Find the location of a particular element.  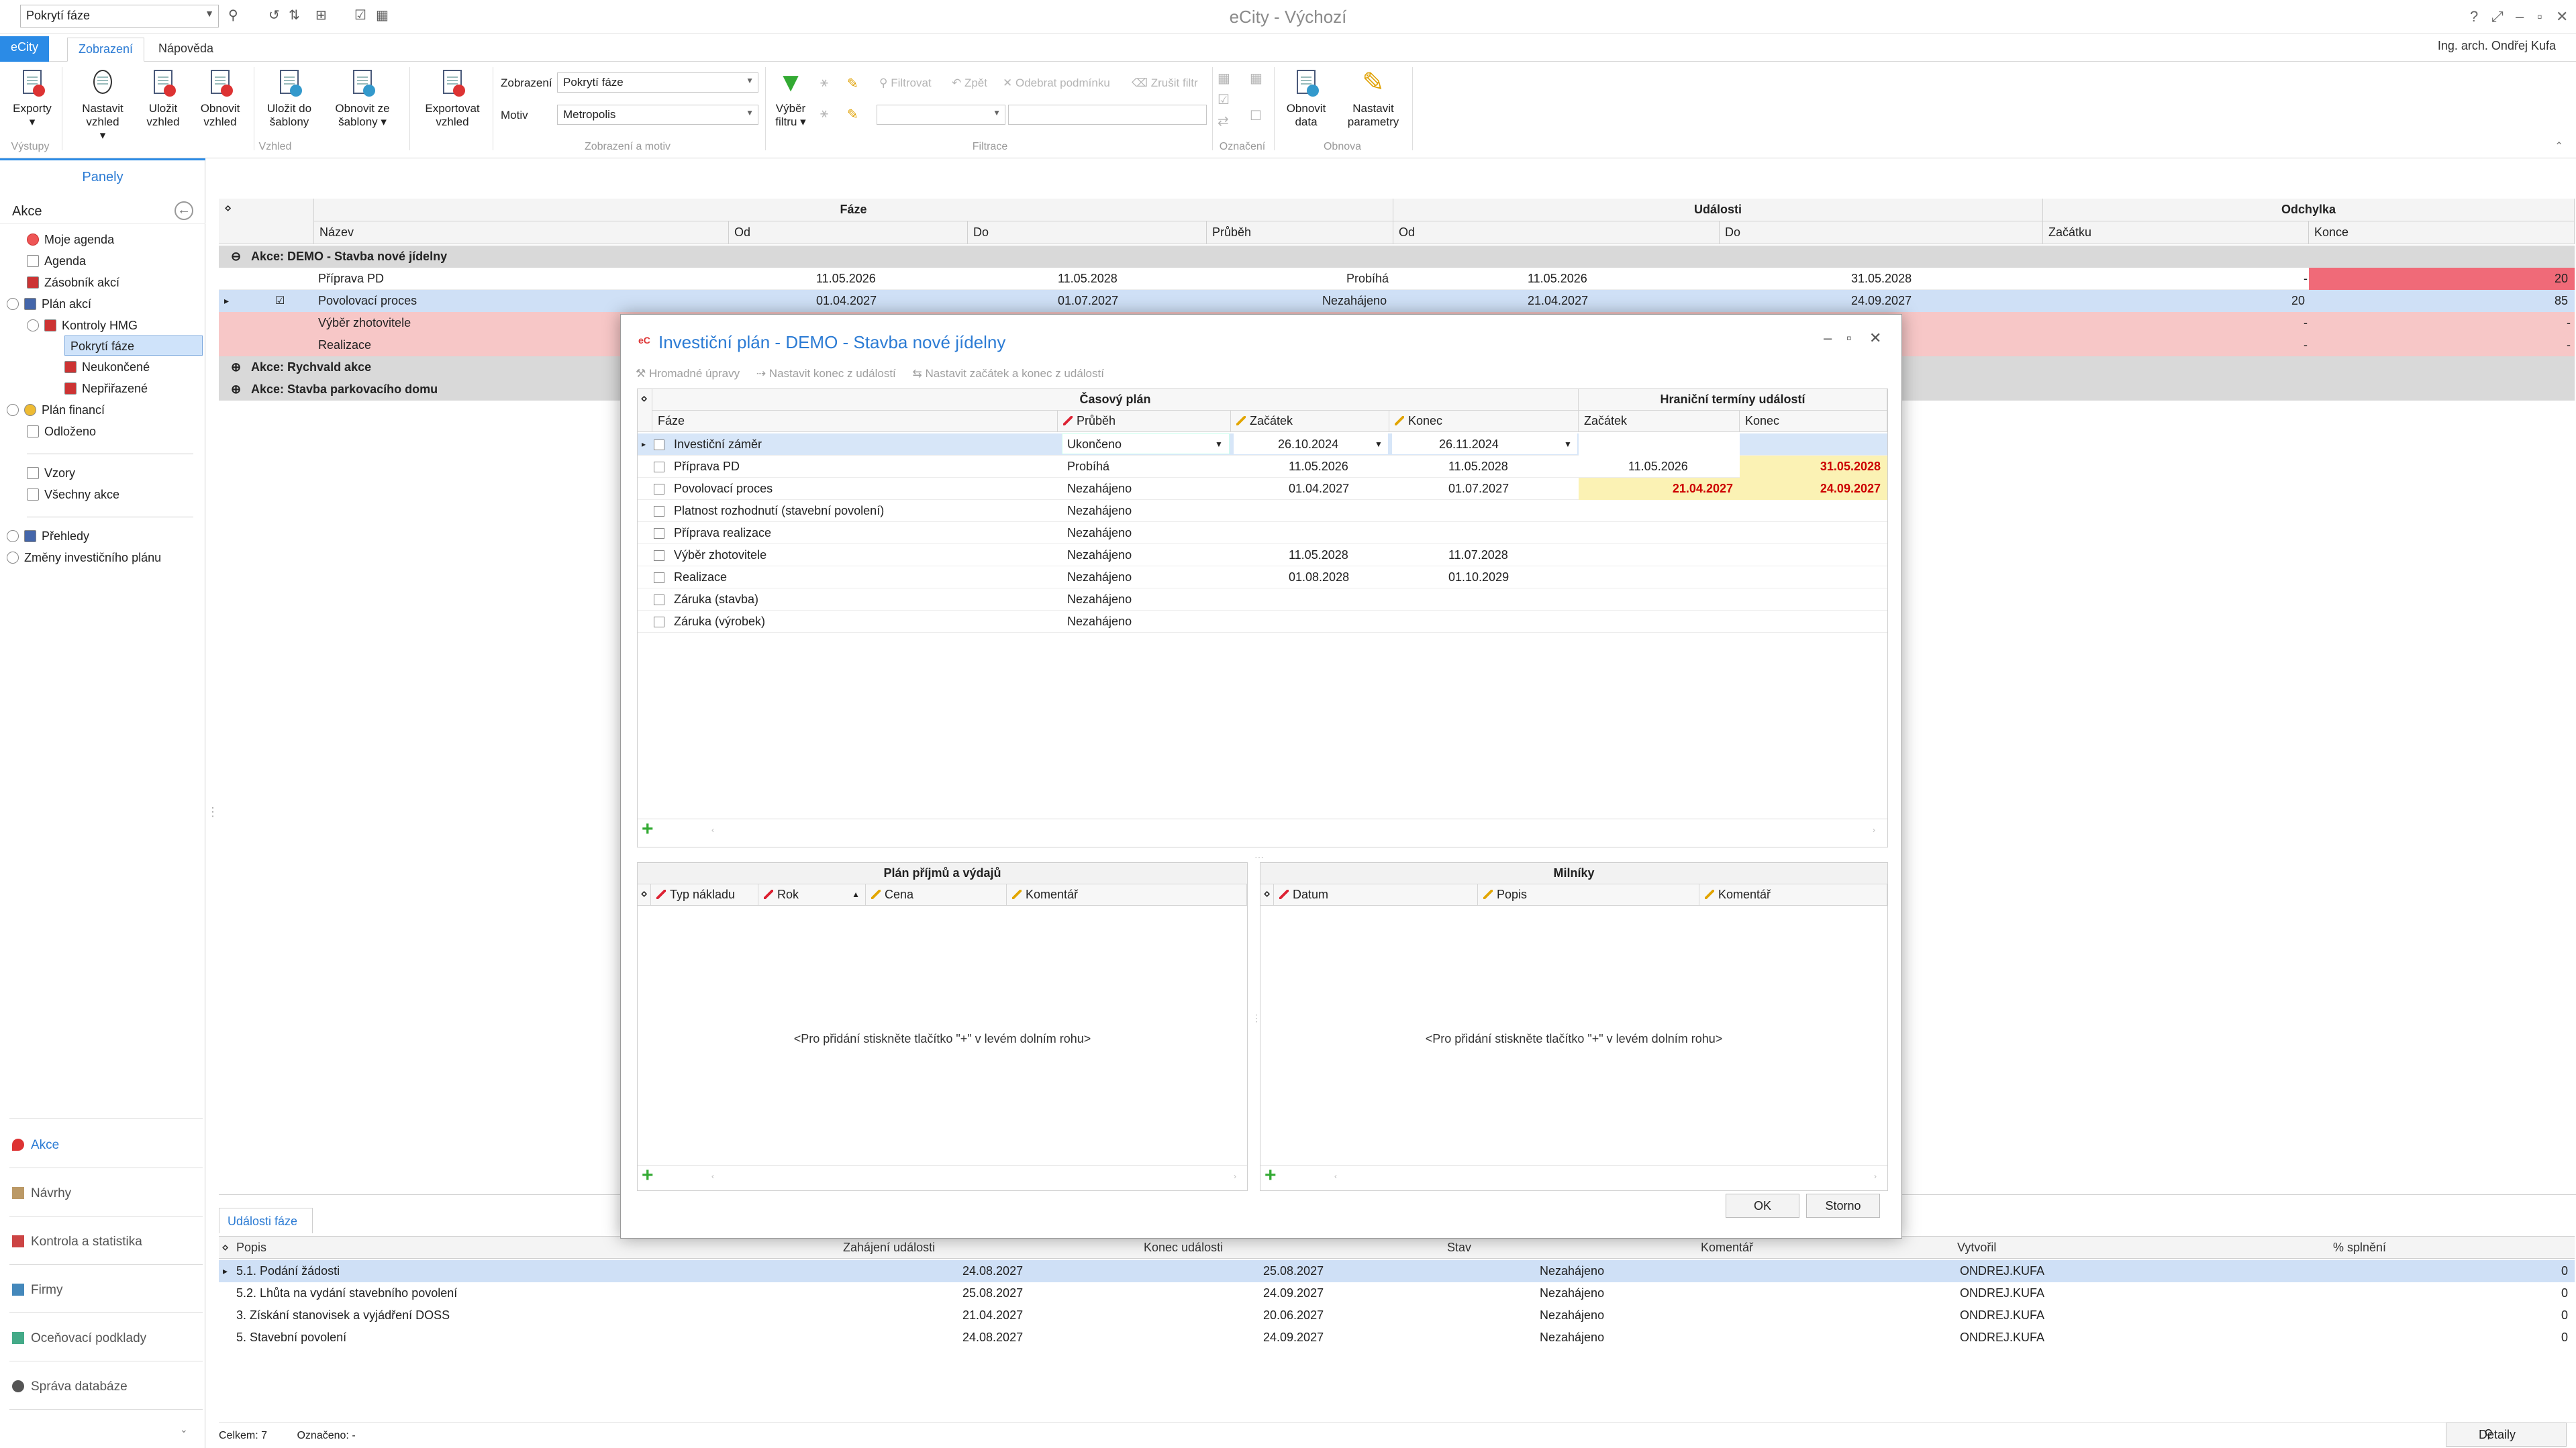

ok-button: OK is located at coordinates (1762, 1206).